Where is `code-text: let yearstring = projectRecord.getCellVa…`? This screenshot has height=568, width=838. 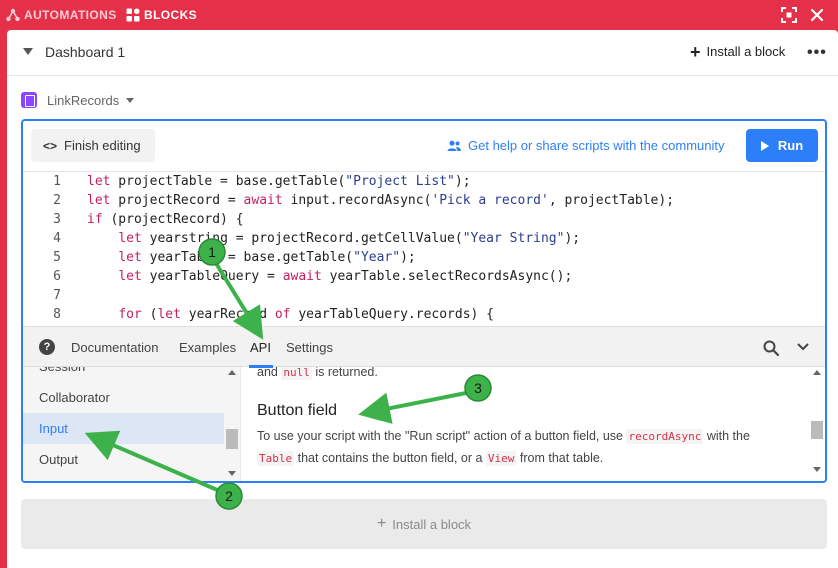
code-text: let yearstring = projectRecord.getCellVa… is located at coordinates (349, 238).